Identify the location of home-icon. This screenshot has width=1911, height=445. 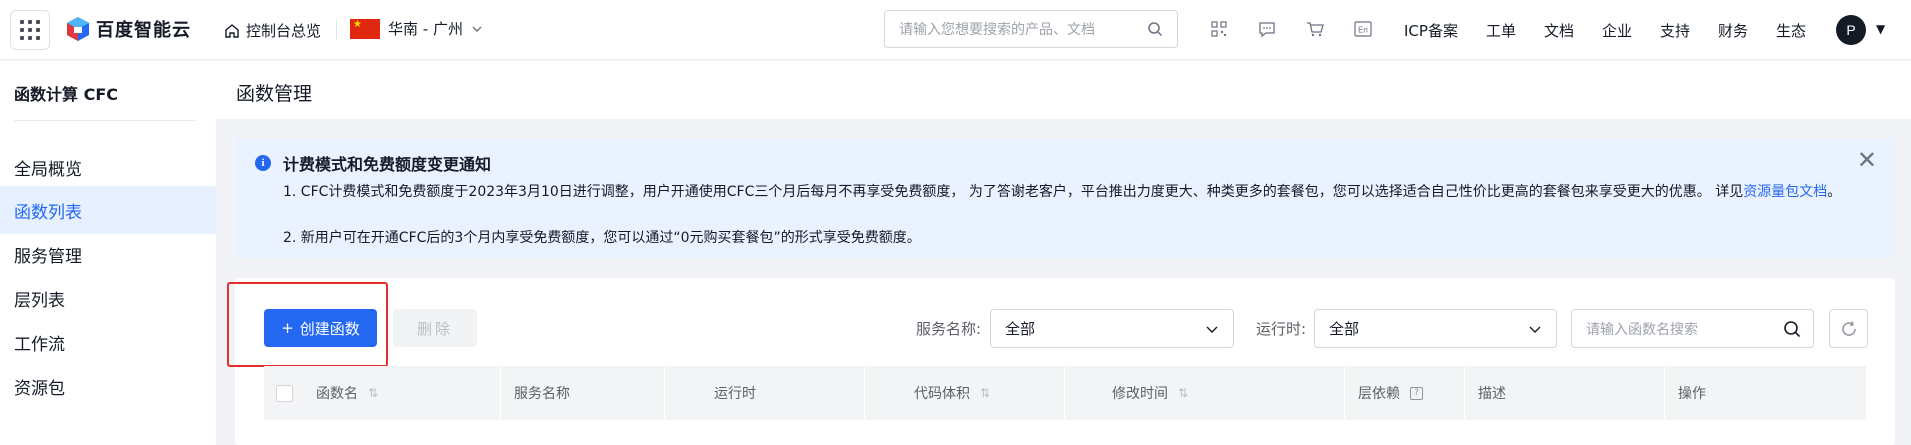
(232, 30).